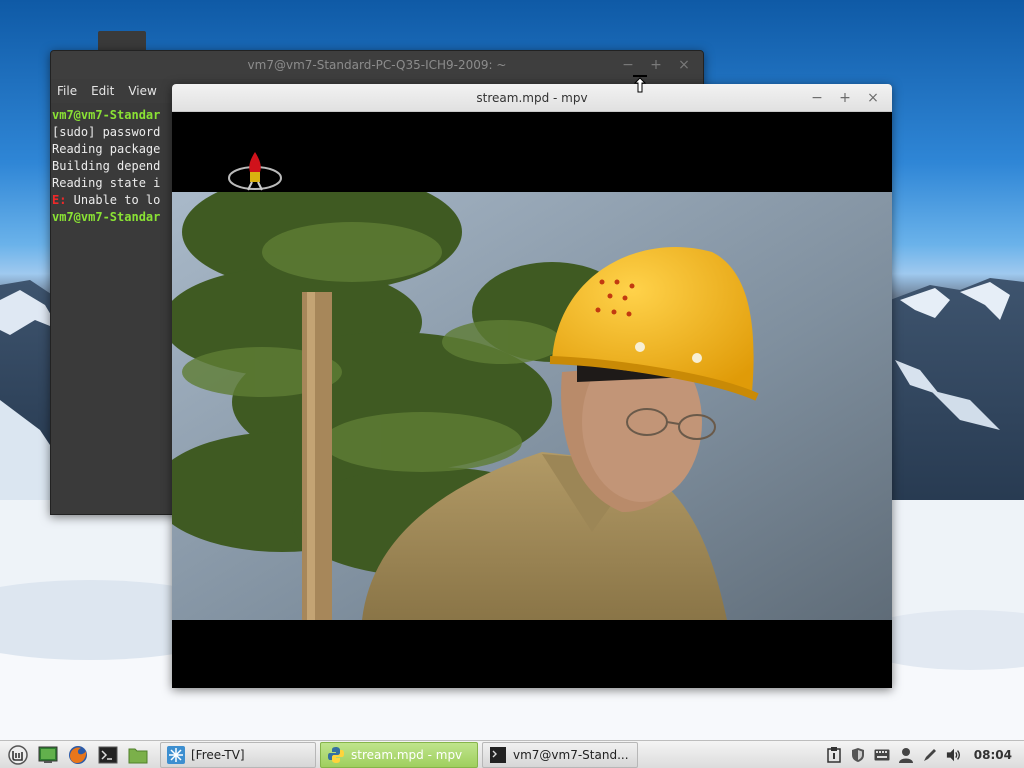  What do you see at coordinates (142, 91) in the screenshot?
I see `menu-view: View` at bounding box center [142, 91].